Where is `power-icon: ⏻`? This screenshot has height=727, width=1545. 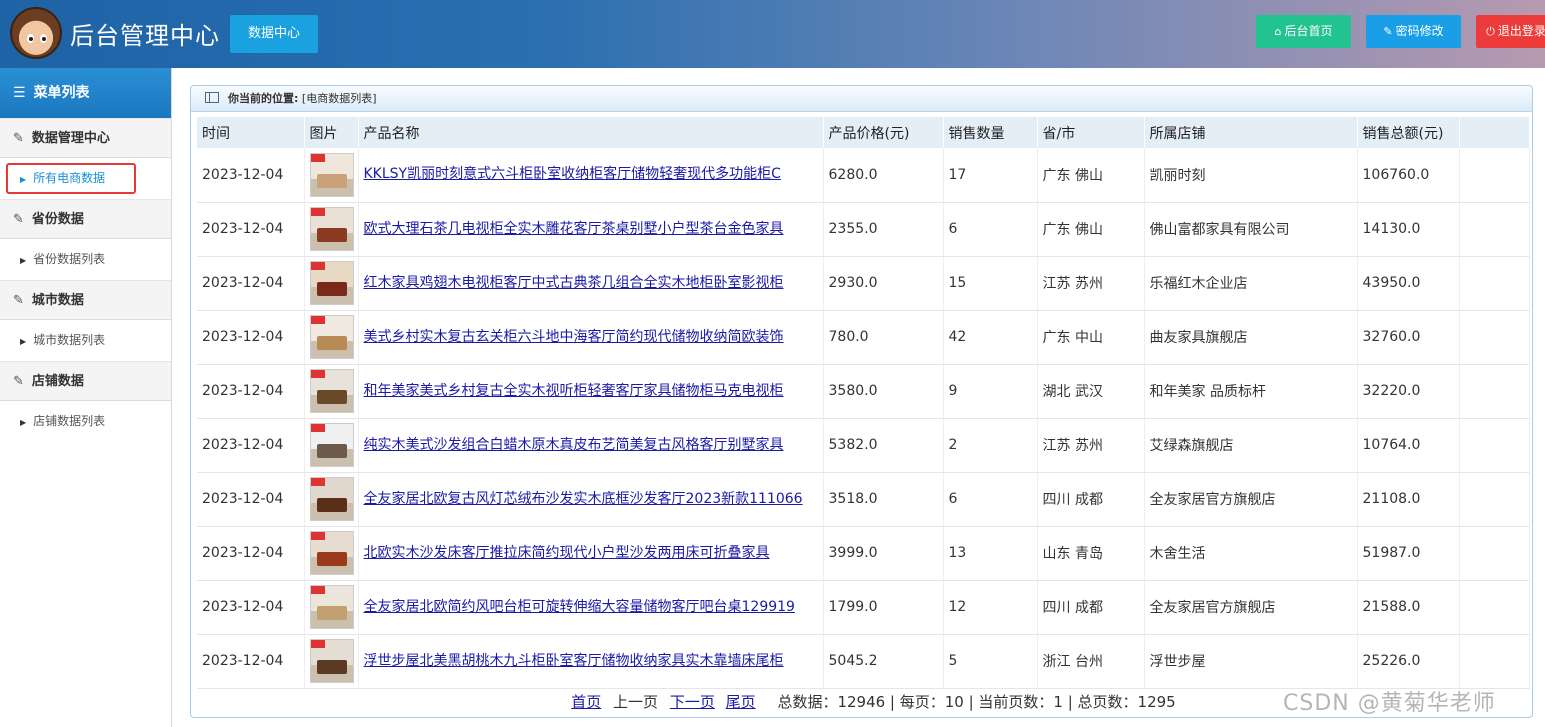 power-icon: ⏻ is located at coordinates (1490, 31).